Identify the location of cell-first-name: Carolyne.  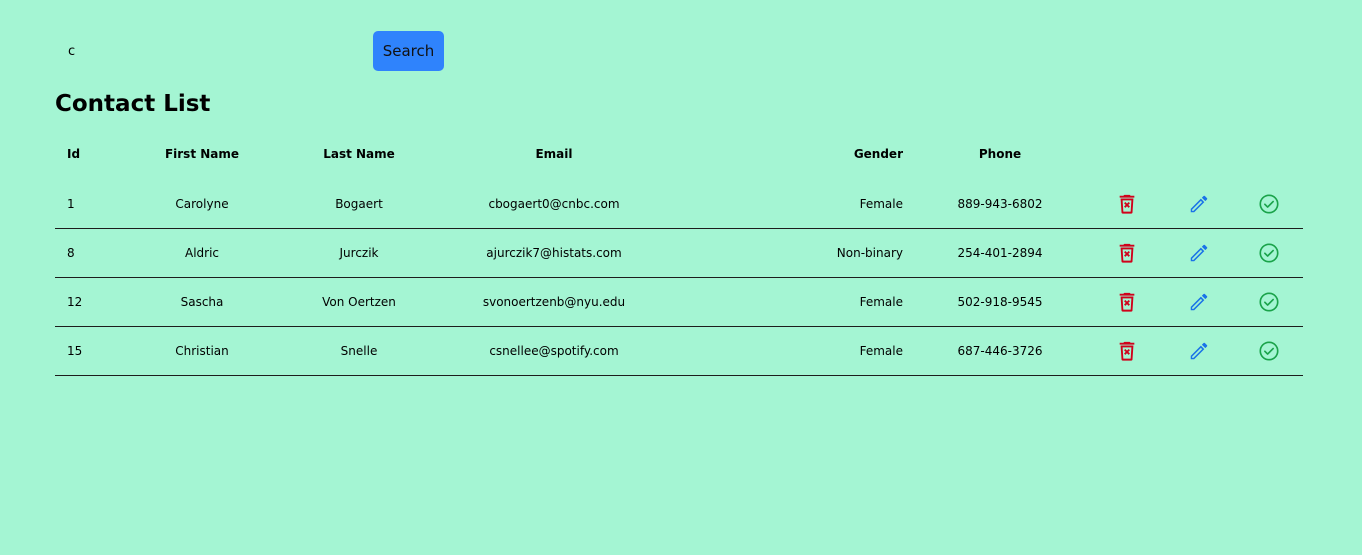
(202, 204).